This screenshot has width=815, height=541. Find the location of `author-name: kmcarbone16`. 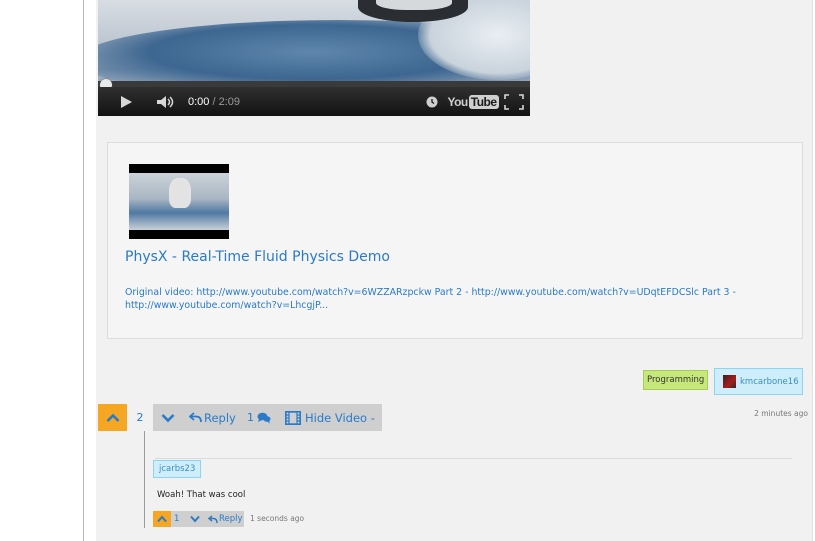

author-name: kmcarbone16 is located at coordinates (769, 381).